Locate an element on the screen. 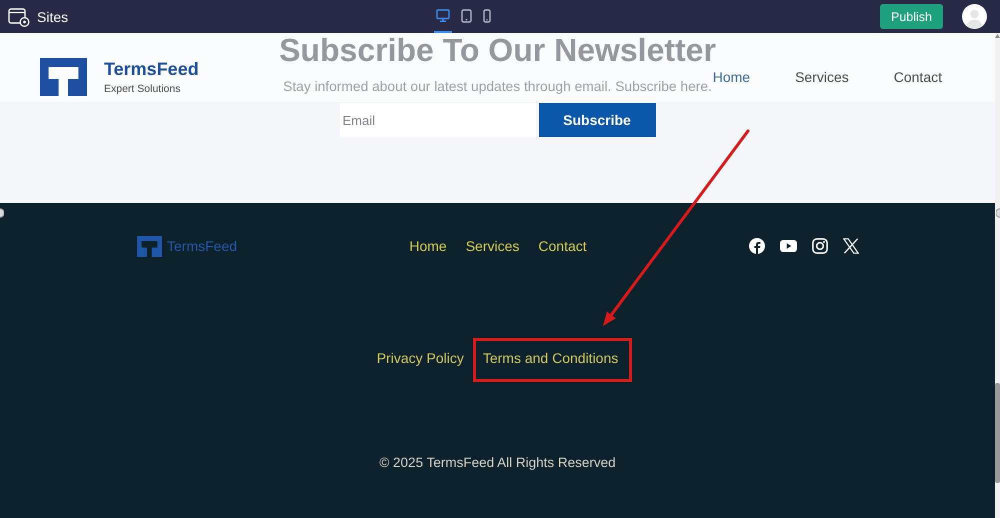  scroll-up-arrow-icon is located at coordinates (997, 36).